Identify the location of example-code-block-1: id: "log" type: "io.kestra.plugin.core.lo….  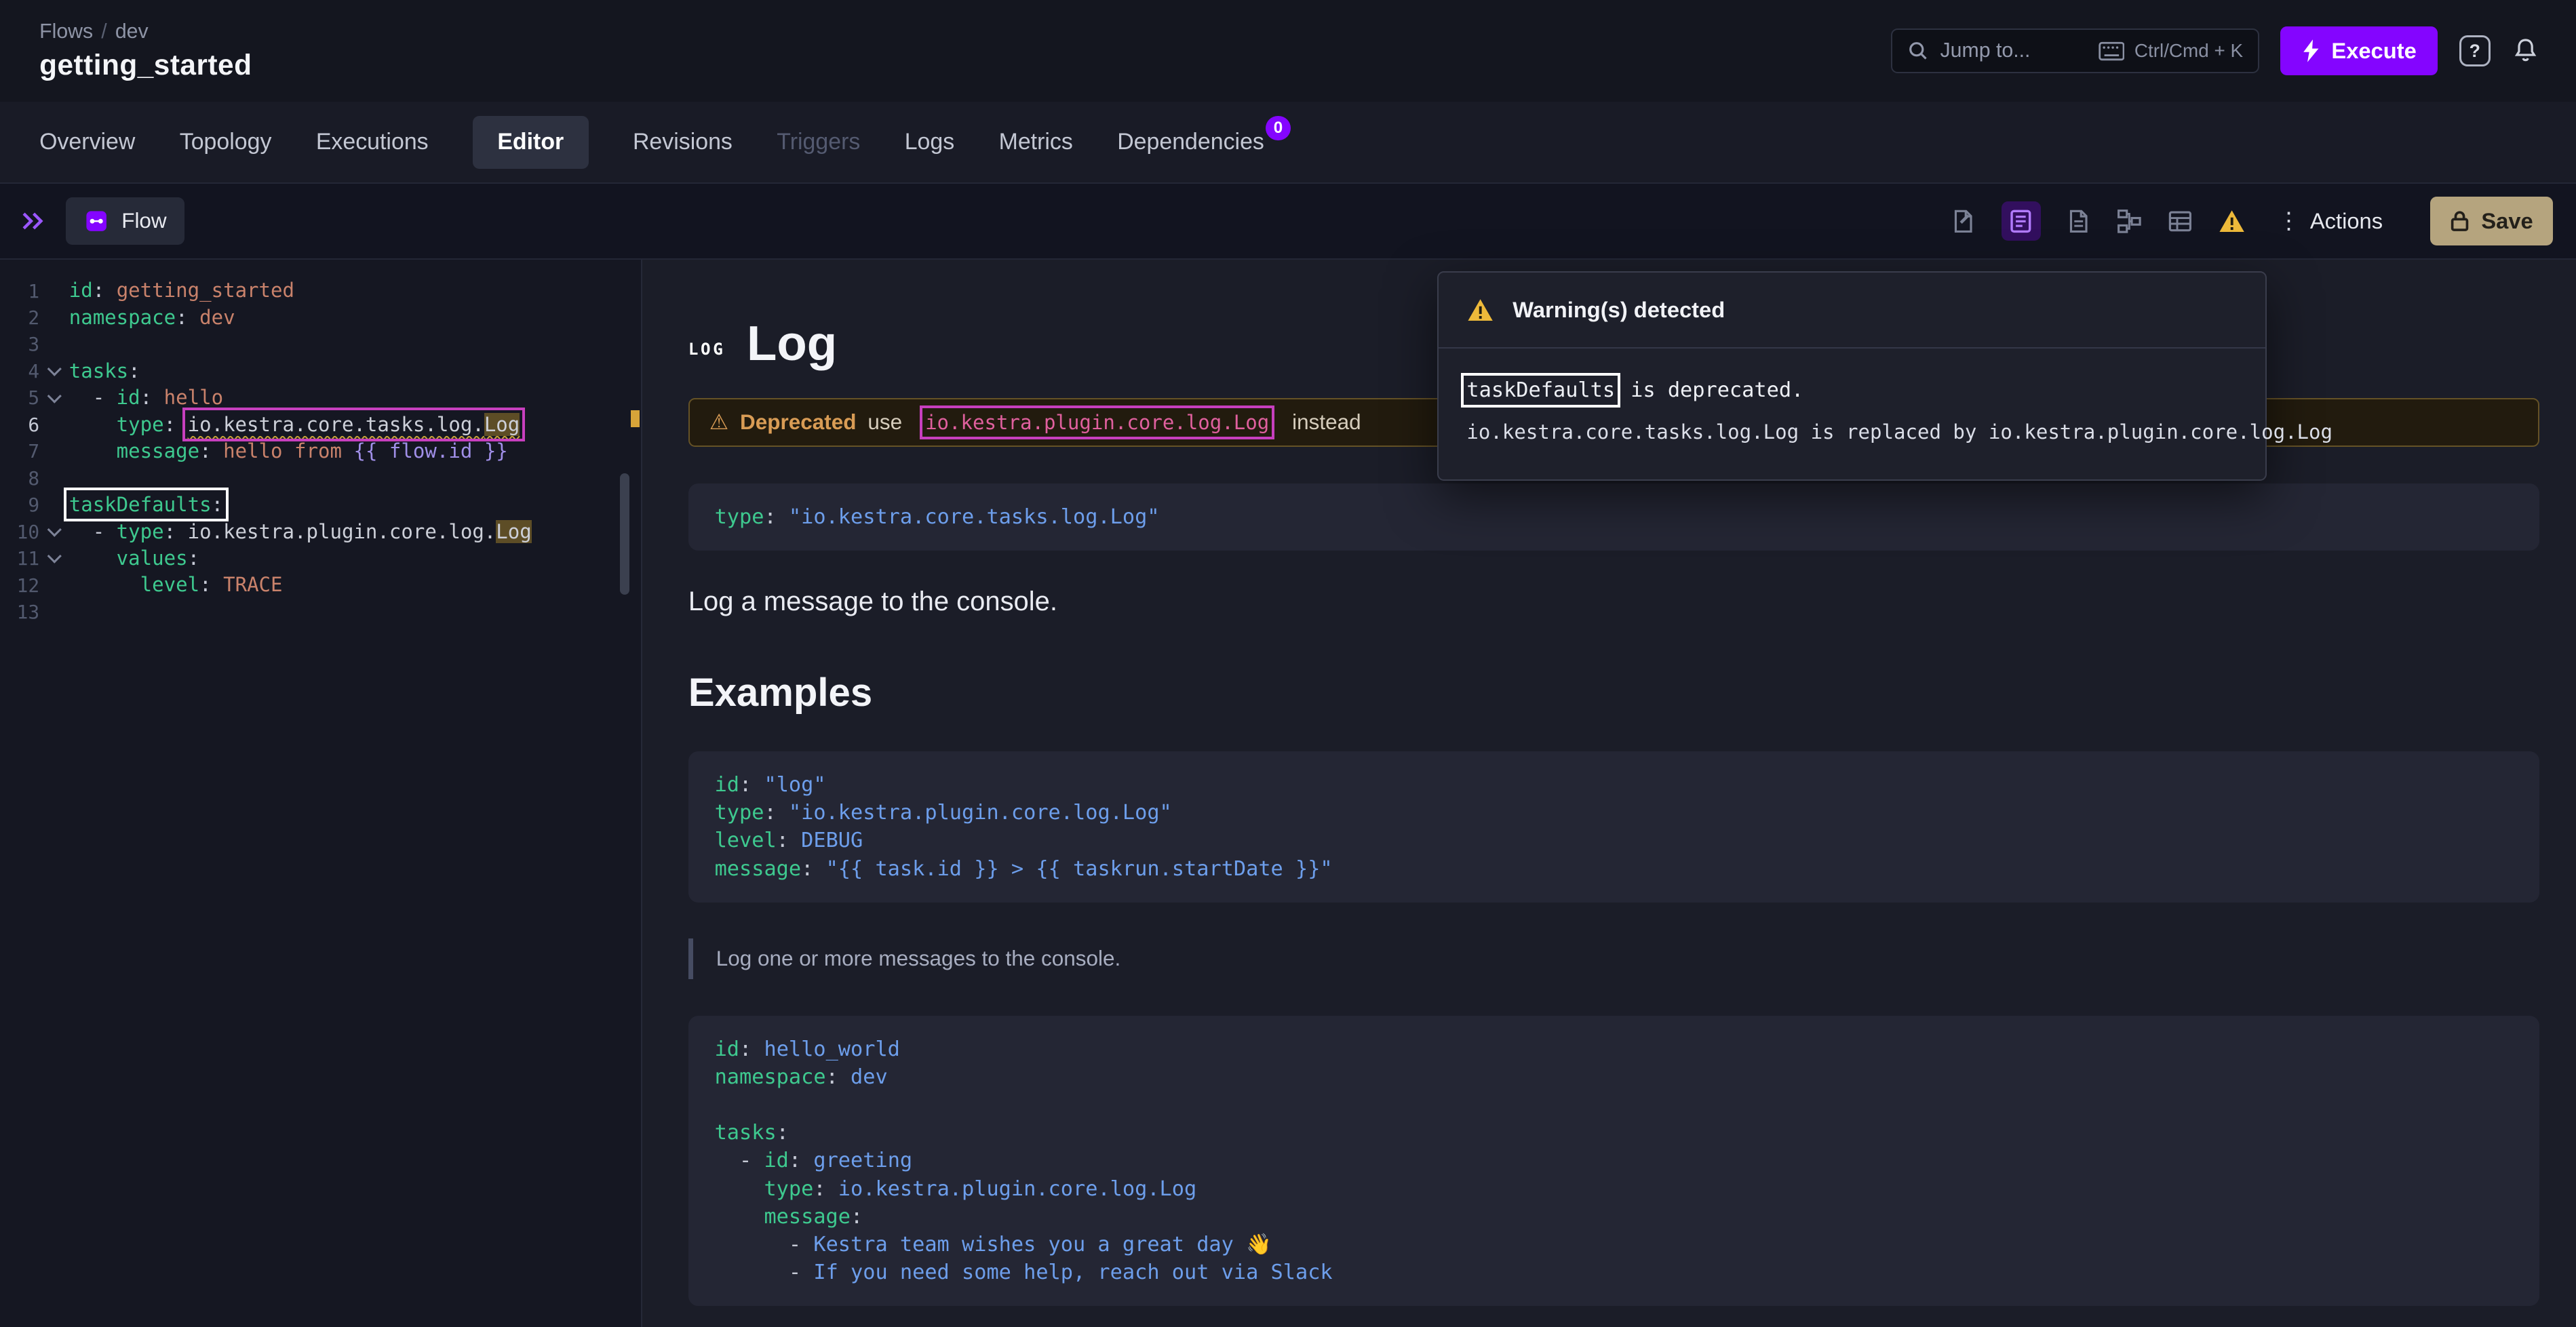
(1614, 827).